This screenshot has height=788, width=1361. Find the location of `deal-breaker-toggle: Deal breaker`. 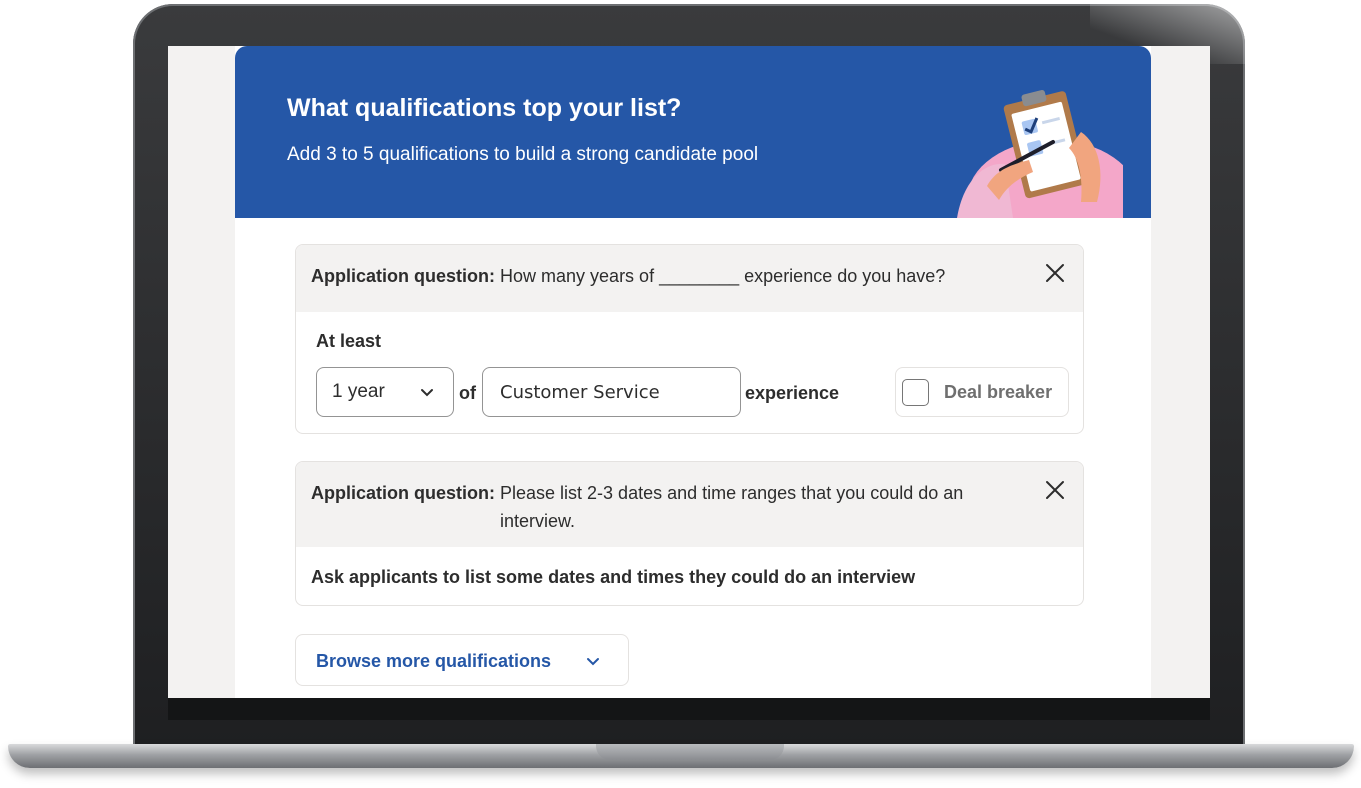

deal-breaker-toggle: Deal breaker is located at coordinates (982, 392).